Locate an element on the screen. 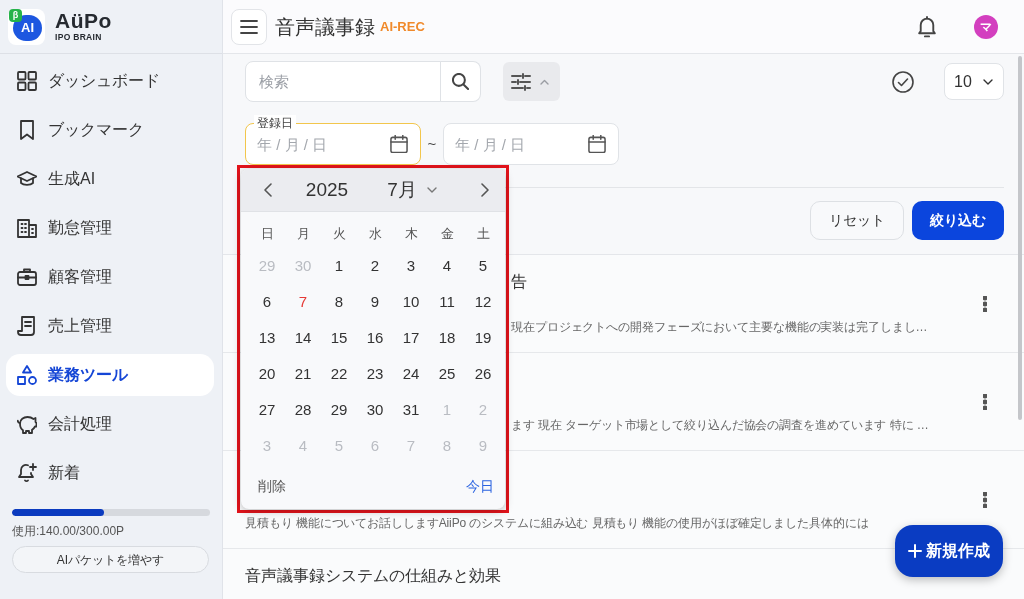  plus-icon is located at coordinates (915, 551).